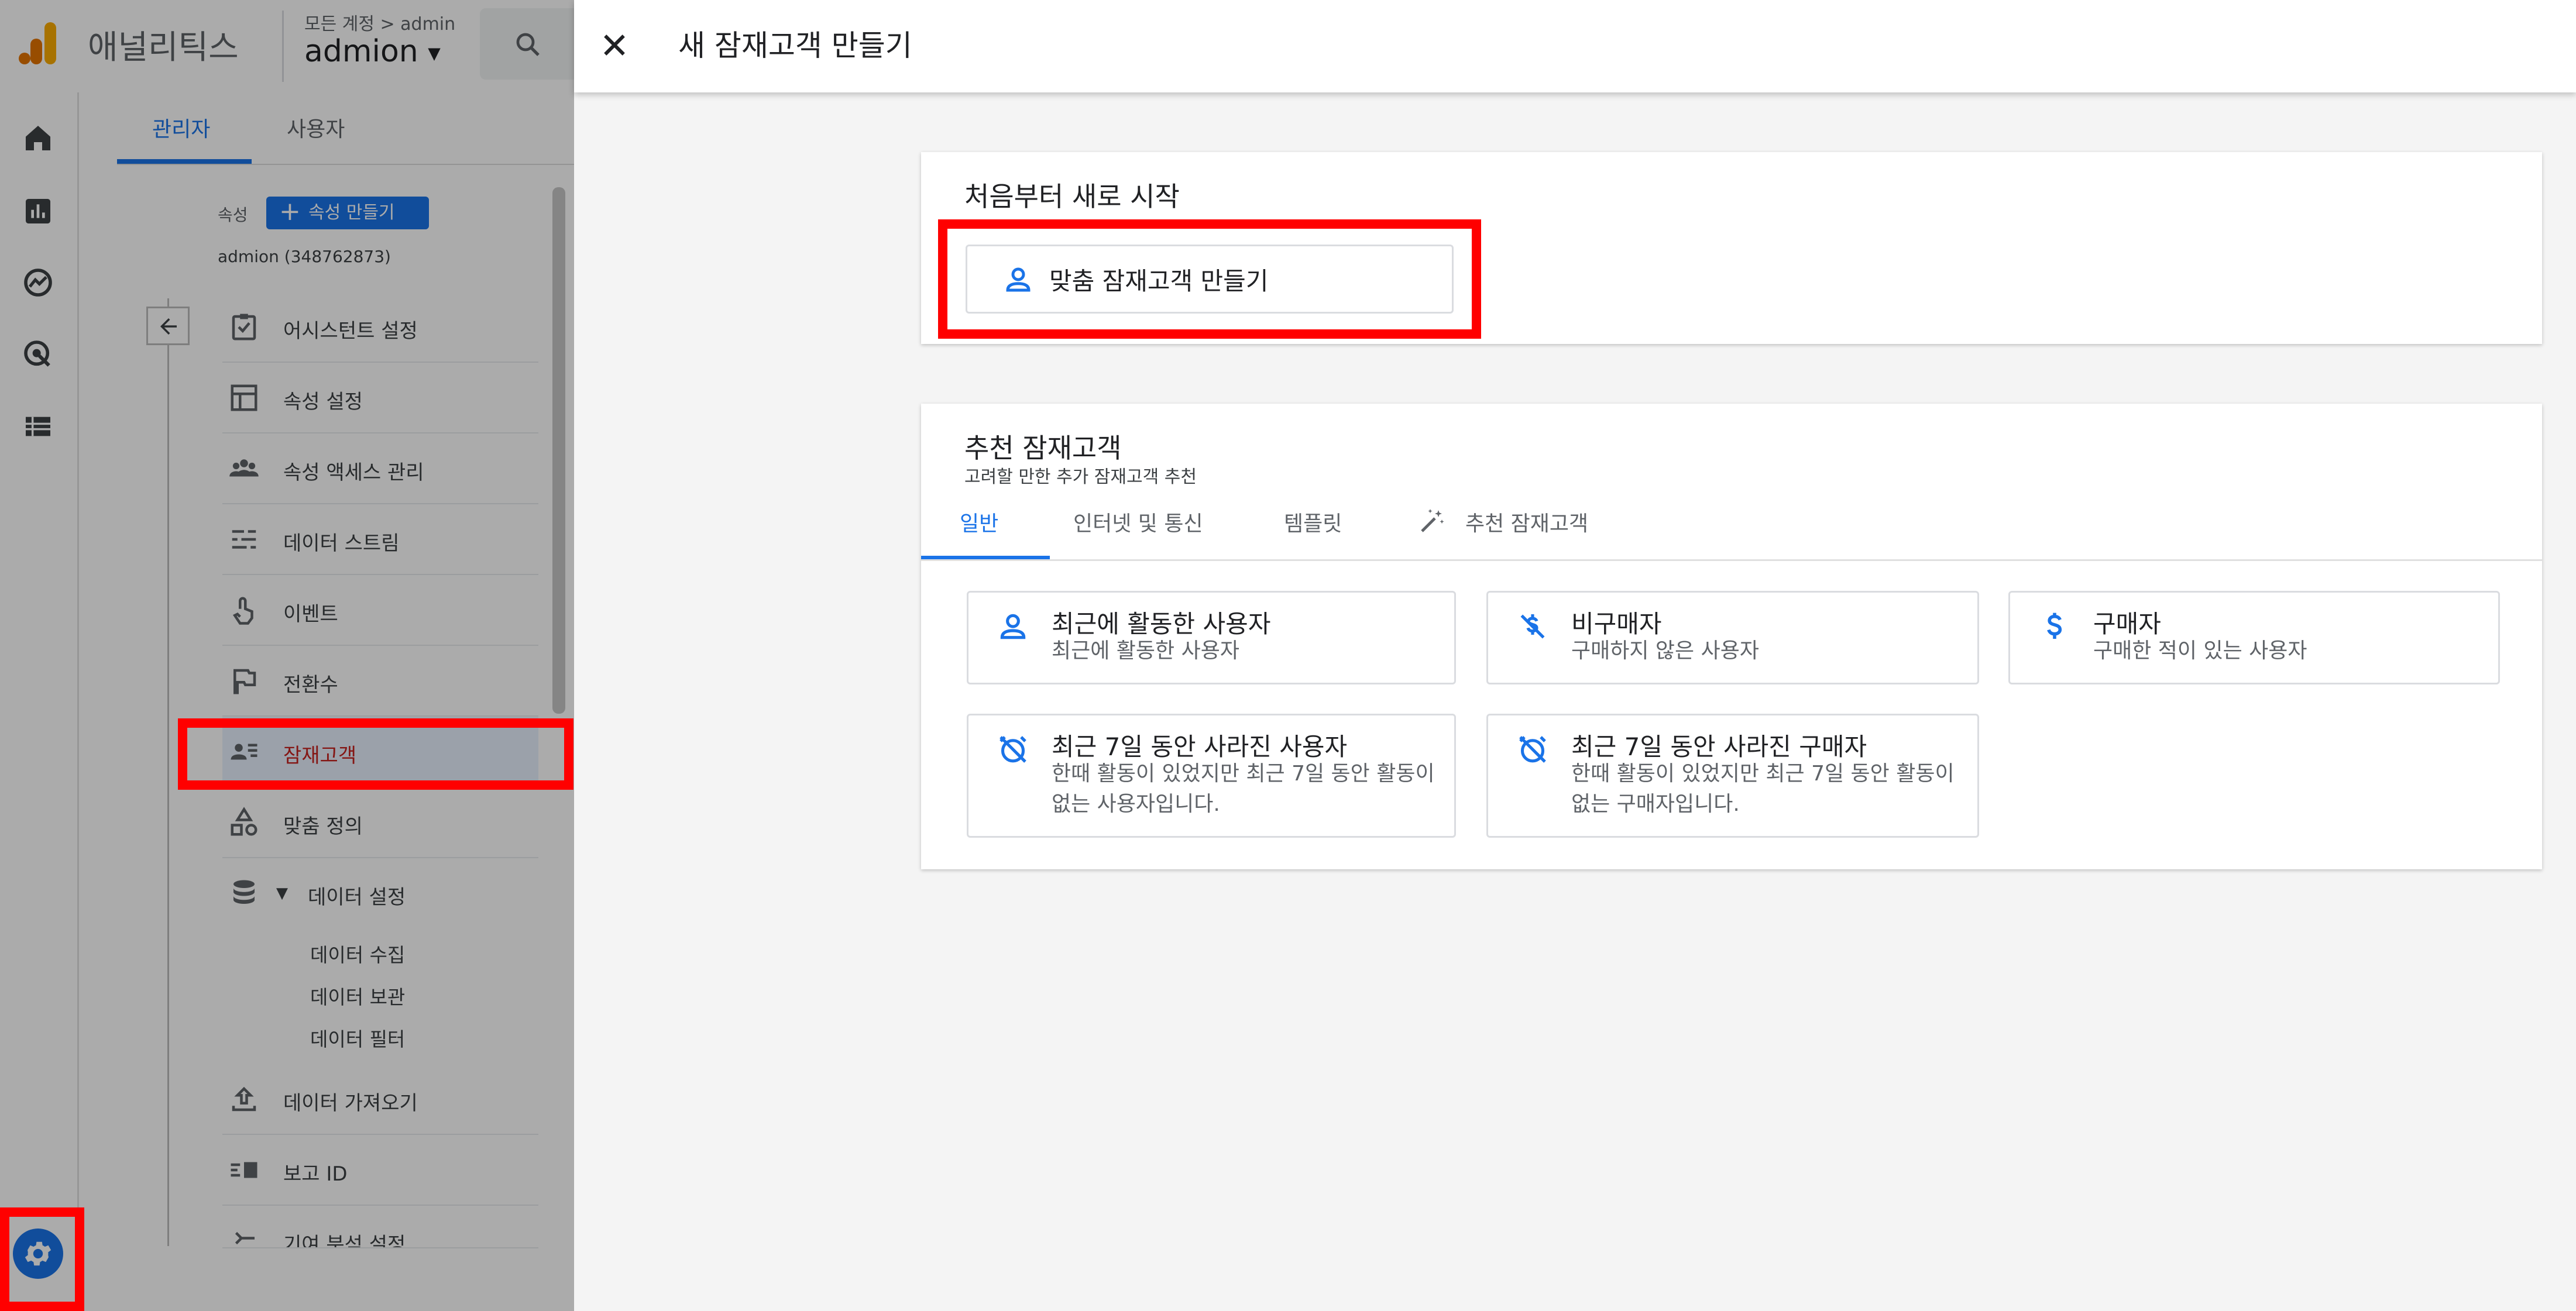 The height and width of the screenshot is (1311, 2576). I want to click on suggestion-purchasers: 구매자 구매한 적이 있는 사용자, so click(2254, 637).